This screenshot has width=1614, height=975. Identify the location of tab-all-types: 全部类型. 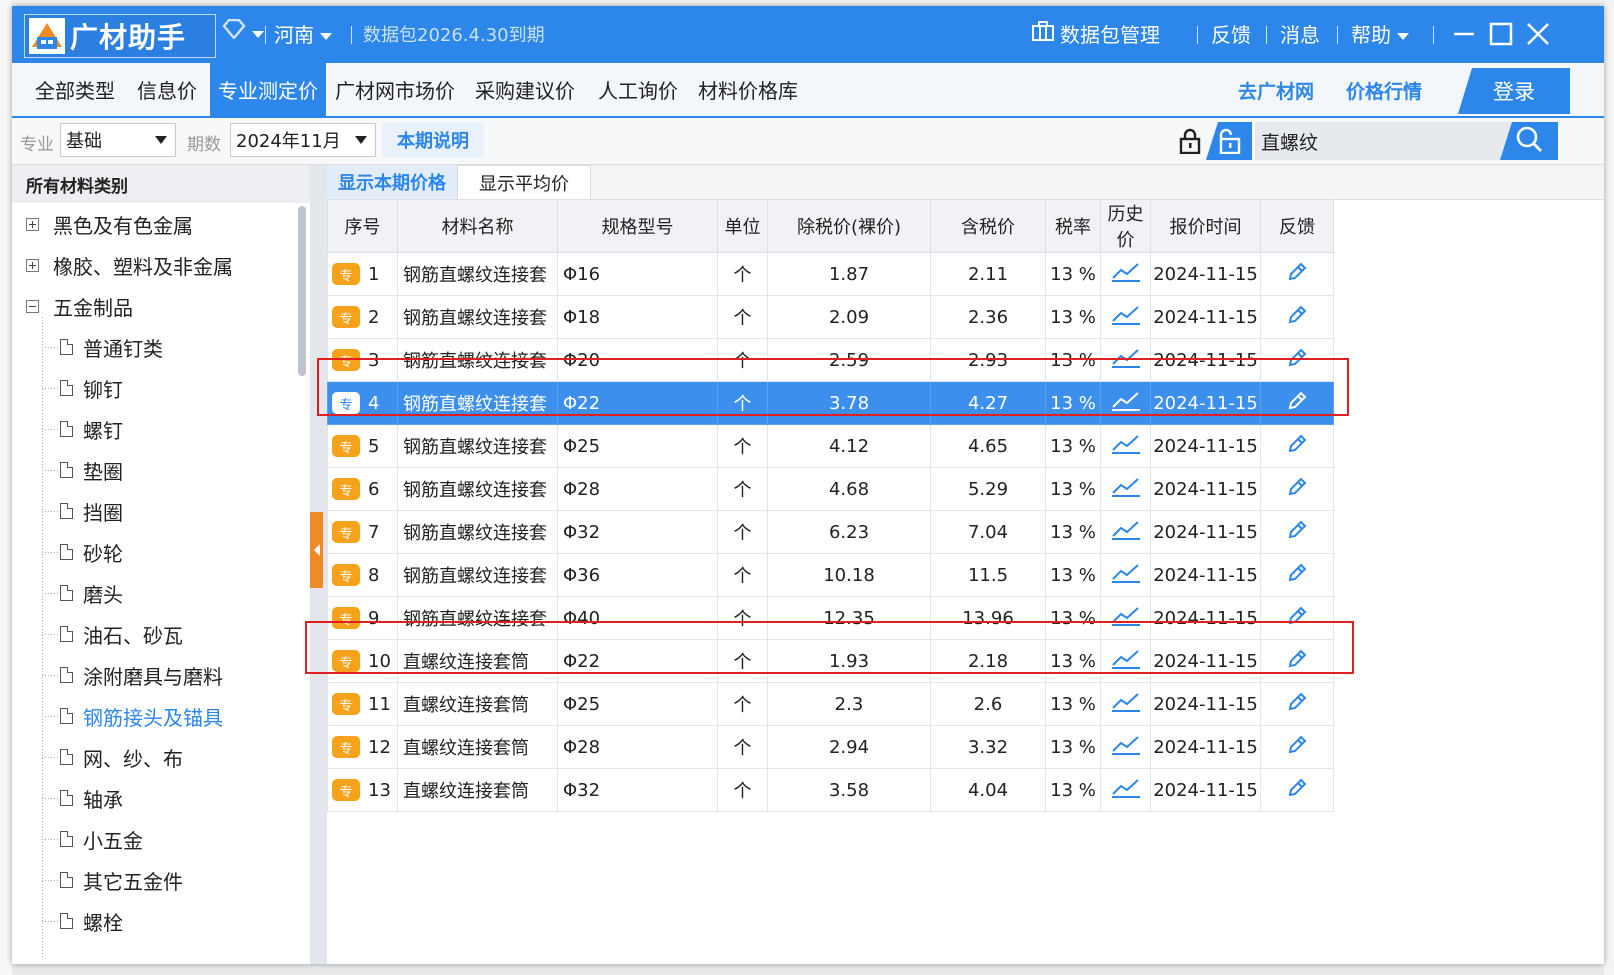
(75, 89).